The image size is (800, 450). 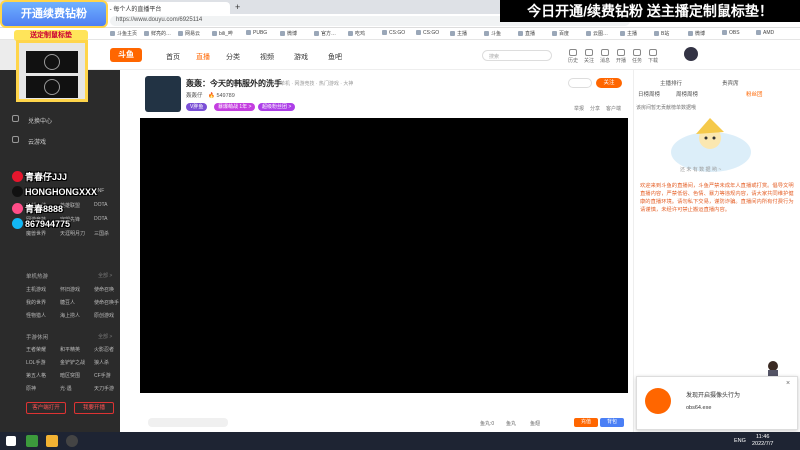 What do you see at coordinates (46, 177) in the screenshot?
I see `social-handle-text: 青春仔JJJ` at bounding box center [46, 177].